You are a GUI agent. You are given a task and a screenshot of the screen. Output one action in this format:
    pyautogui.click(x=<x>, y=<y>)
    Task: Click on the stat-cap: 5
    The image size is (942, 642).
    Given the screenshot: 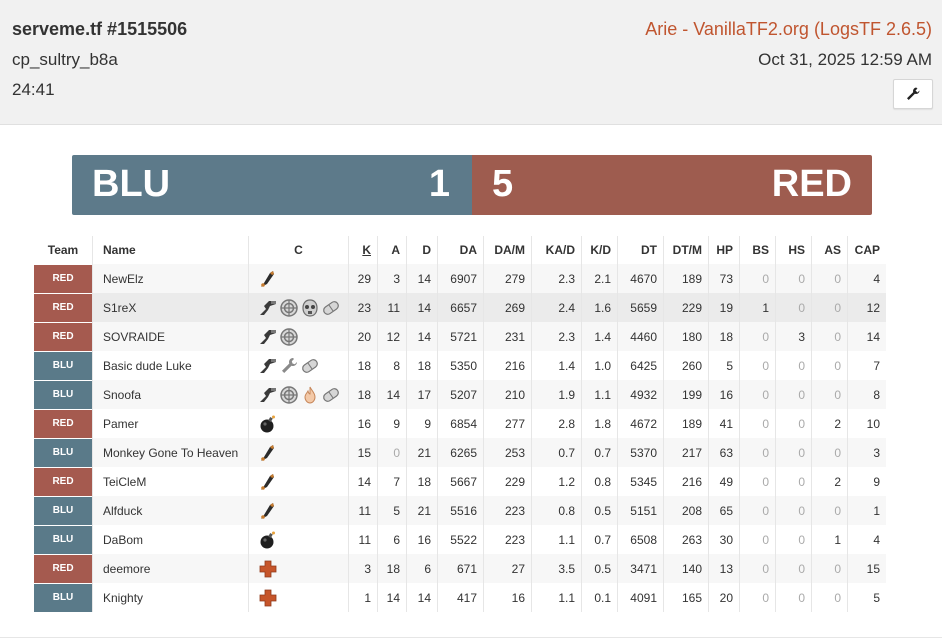 What is the action you would take?
    pyautogui.click(x=866, y=597)
    